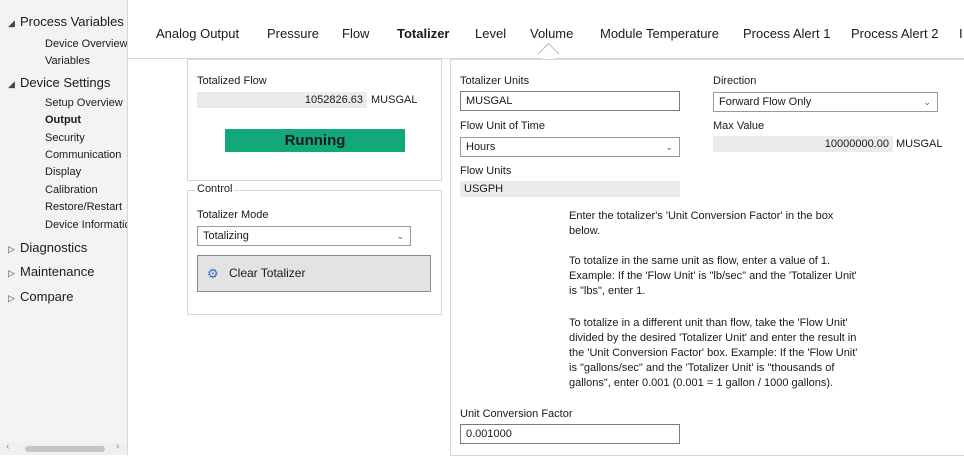  What do you see at coordinates (570, 147) in the screenshot?
I see `flow-unit-of-time-select: Hours ⌄` at bounding box center [570, 147].